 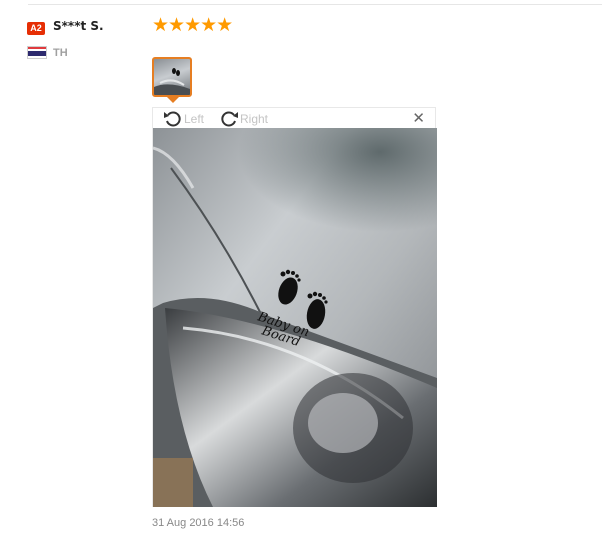 What do you see at coordinates (254, 118) in the screenshot?
I see `rotate-right-label: Right` at bounding box center [254, 118].